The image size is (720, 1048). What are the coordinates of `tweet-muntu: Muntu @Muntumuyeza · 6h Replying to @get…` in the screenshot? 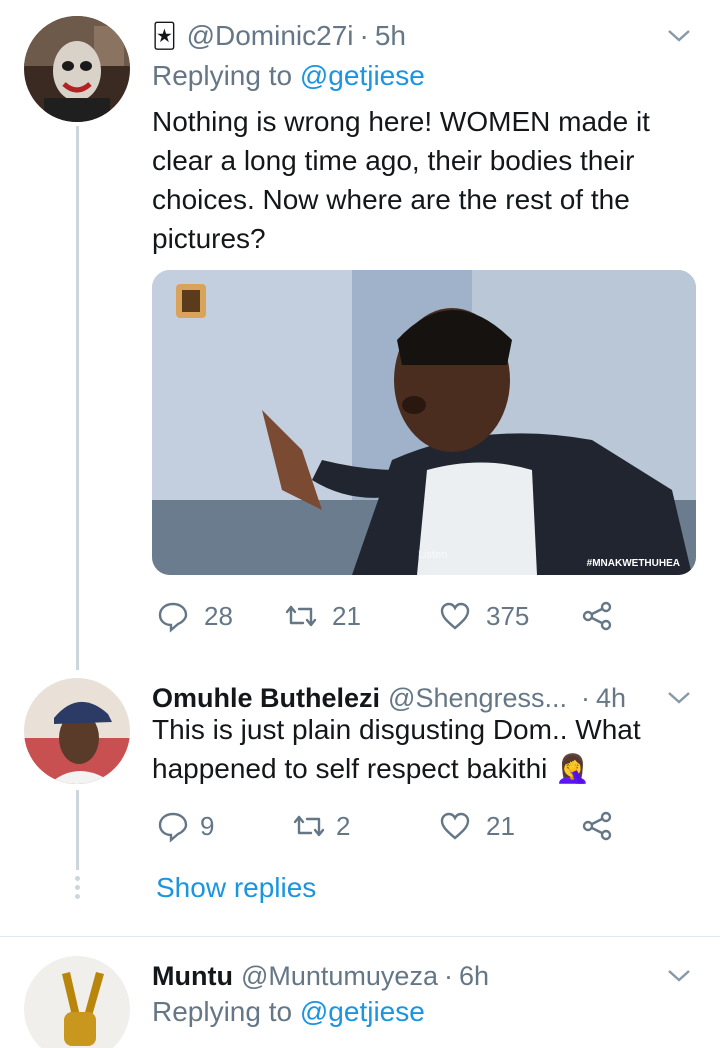 It's located at (360, 1002).